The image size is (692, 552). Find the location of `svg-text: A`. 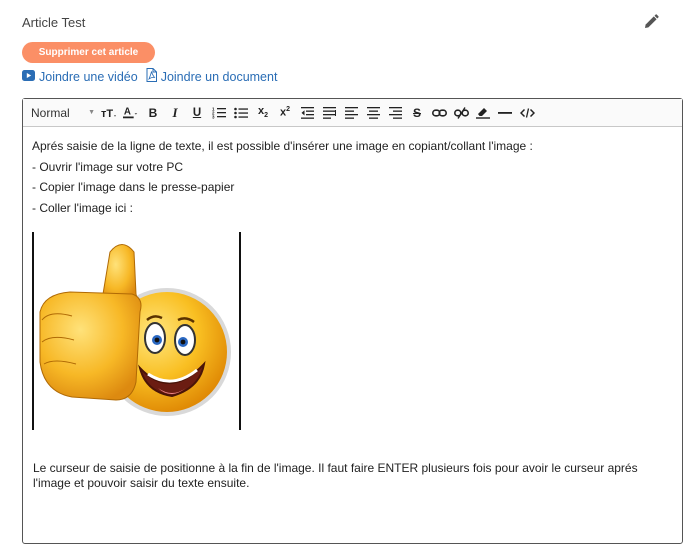

svg-text: A is located at coordinates (127, 112).